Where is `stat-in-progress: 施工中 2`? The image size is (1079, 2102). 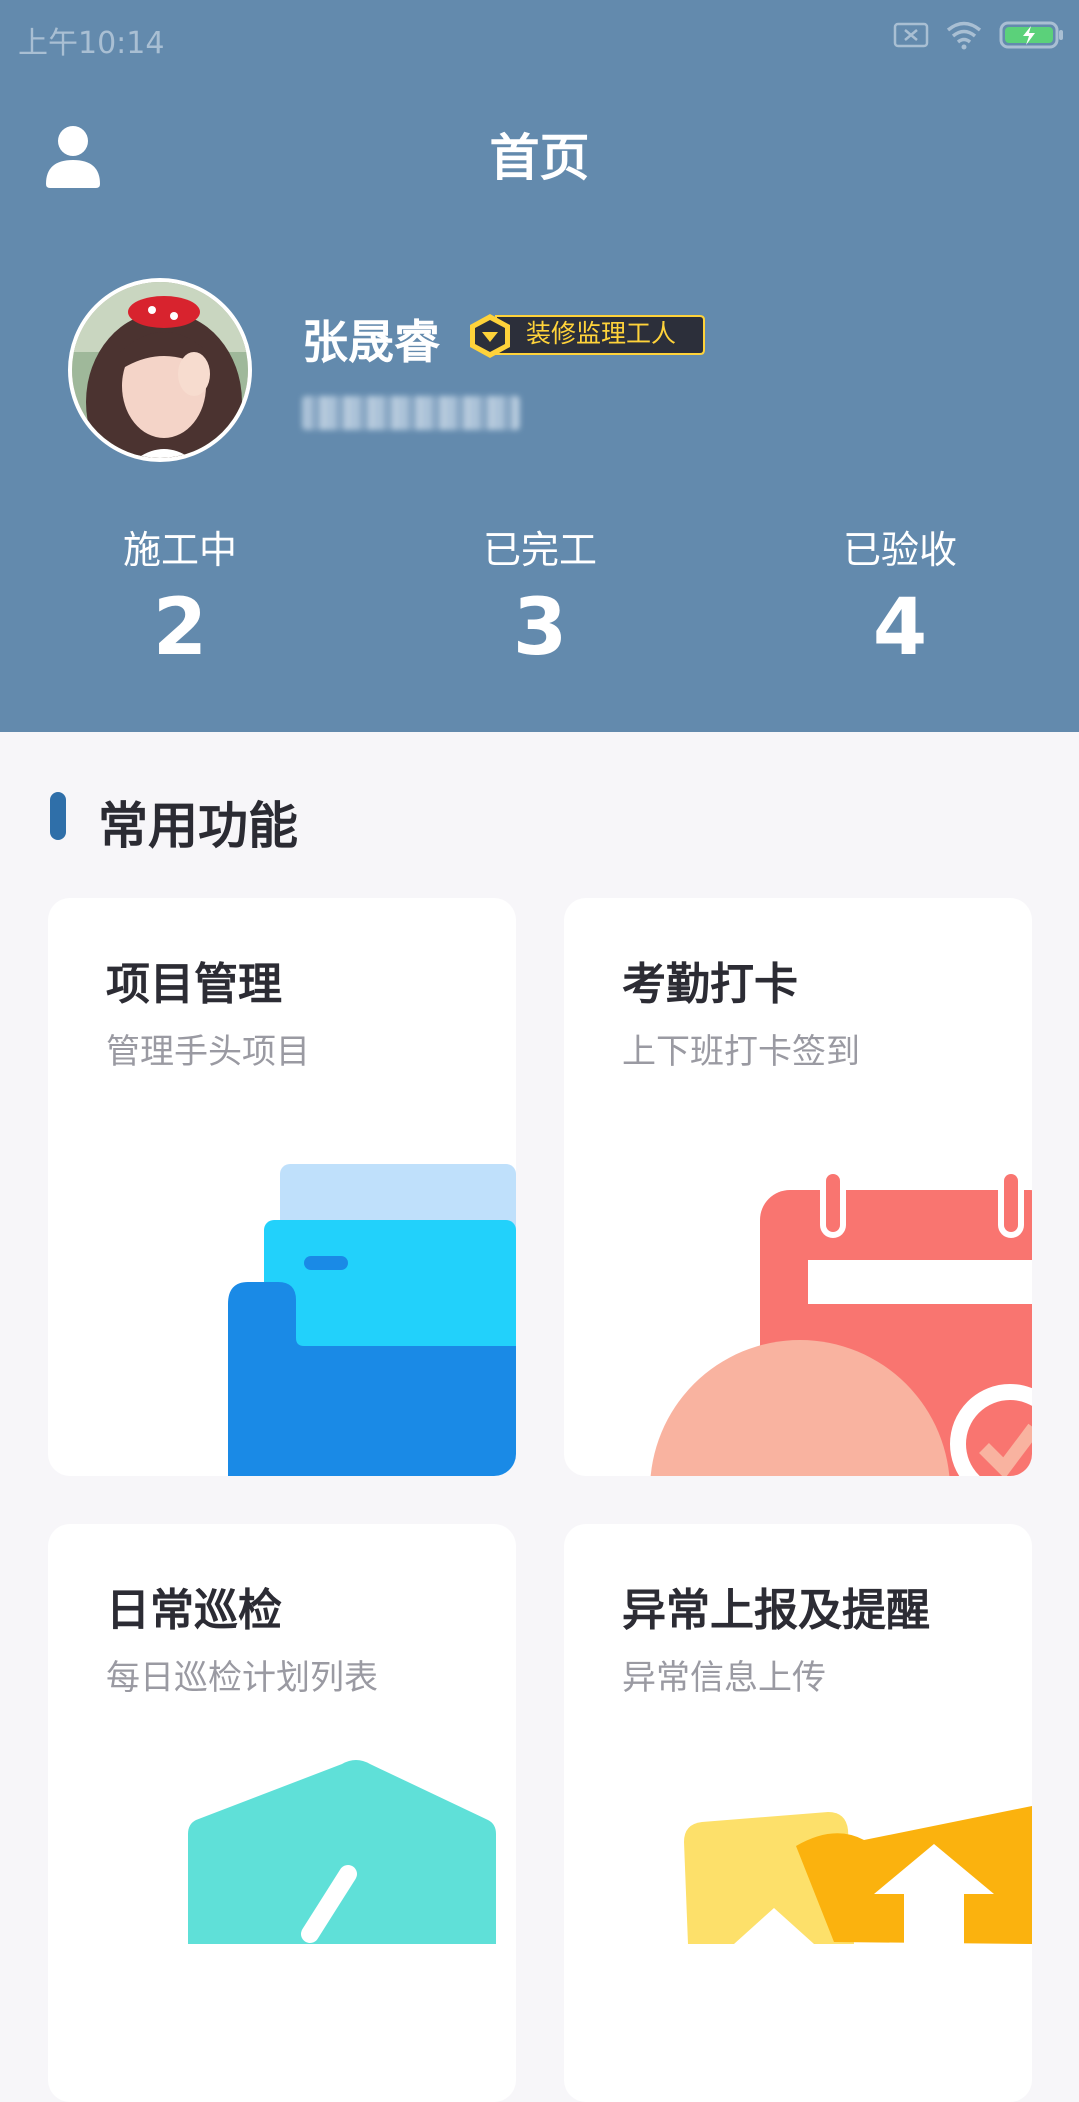 stat-in-progress: 施工中 2 is located at coordinates (180, 601).